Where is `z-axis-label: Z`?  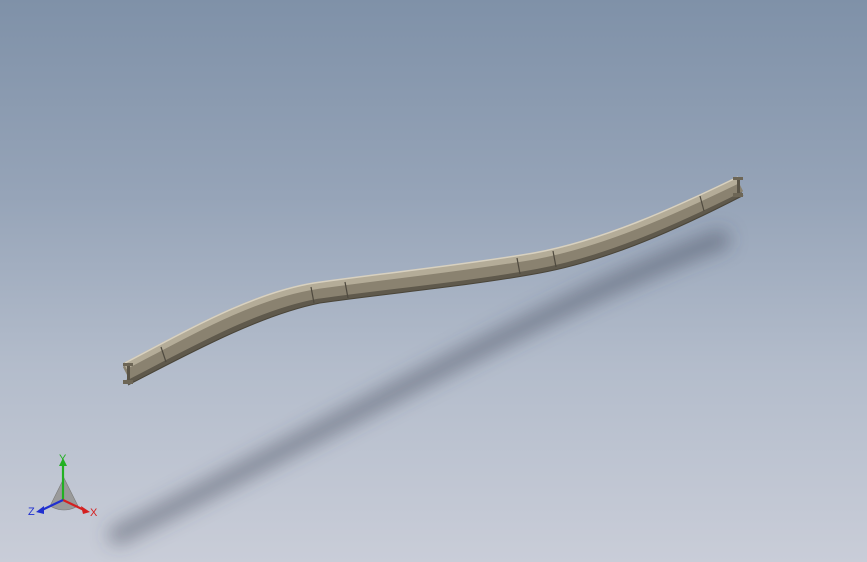
z-axis-label: Z is located at coordinates (31, 512).